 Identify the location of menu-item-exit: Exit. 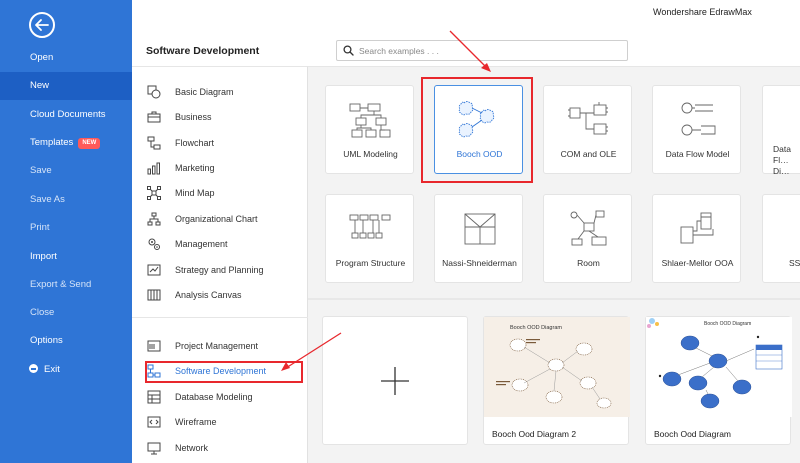
(66, 370).